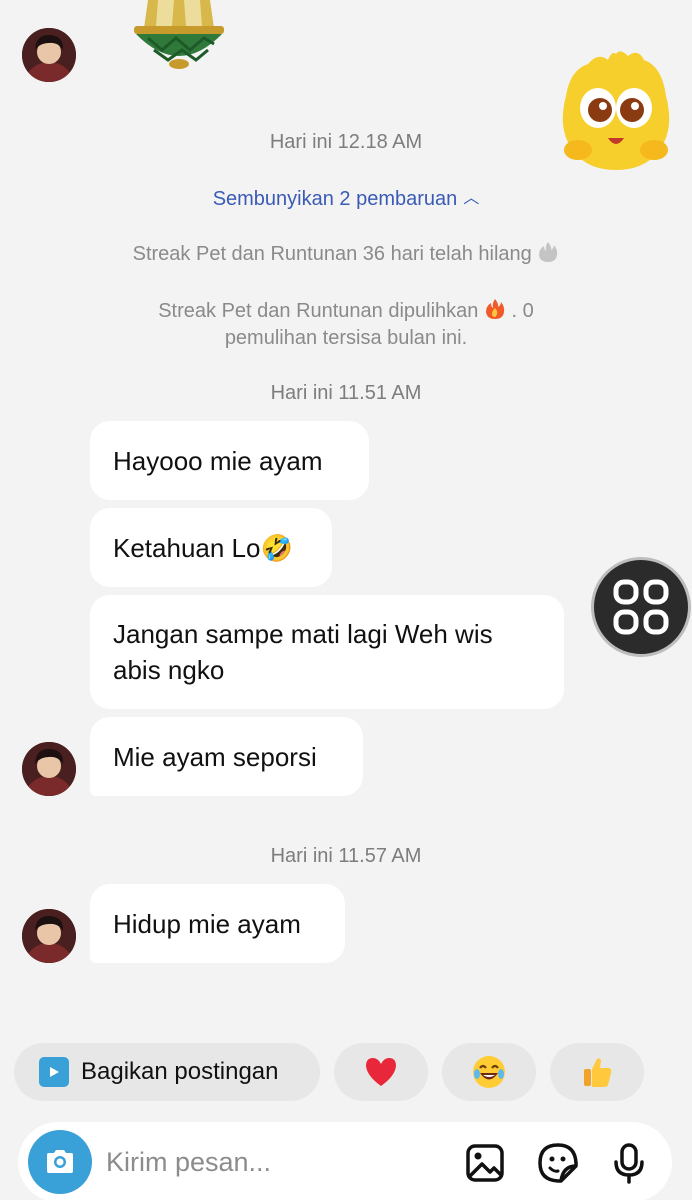 This screenshot has width=692, height=1200. I want to click on hide-updates-link: Sembunyikan 2 pembaruan ︿, so click(346, 199).